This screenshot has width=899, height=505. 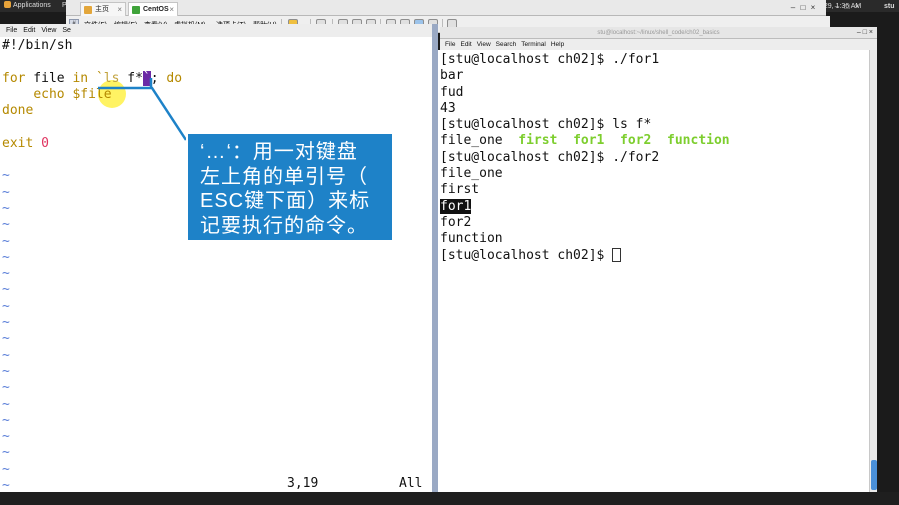 I want to click on annotation-line: 记要执行的命令。, so click(x=284, y=225).